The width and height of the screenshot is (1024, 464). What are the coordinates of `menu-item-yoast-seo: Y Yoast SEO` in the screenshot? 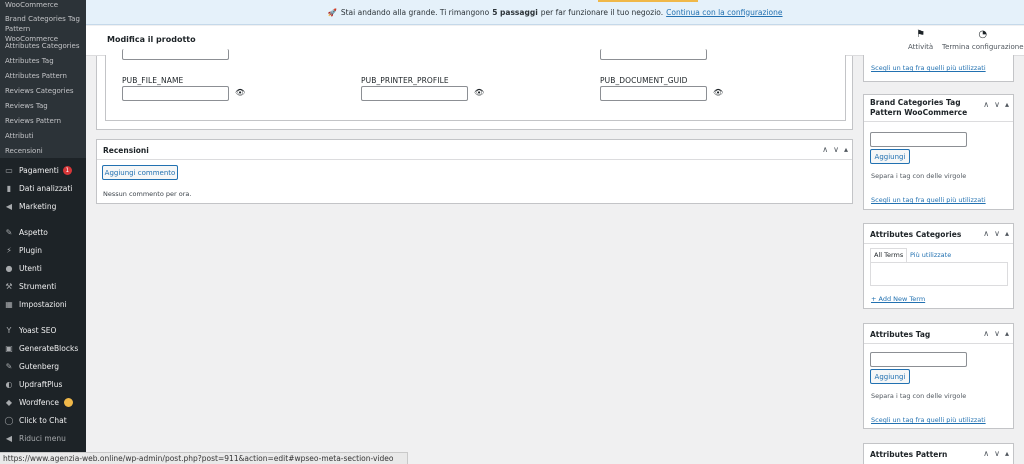 It's located at (43, 330).